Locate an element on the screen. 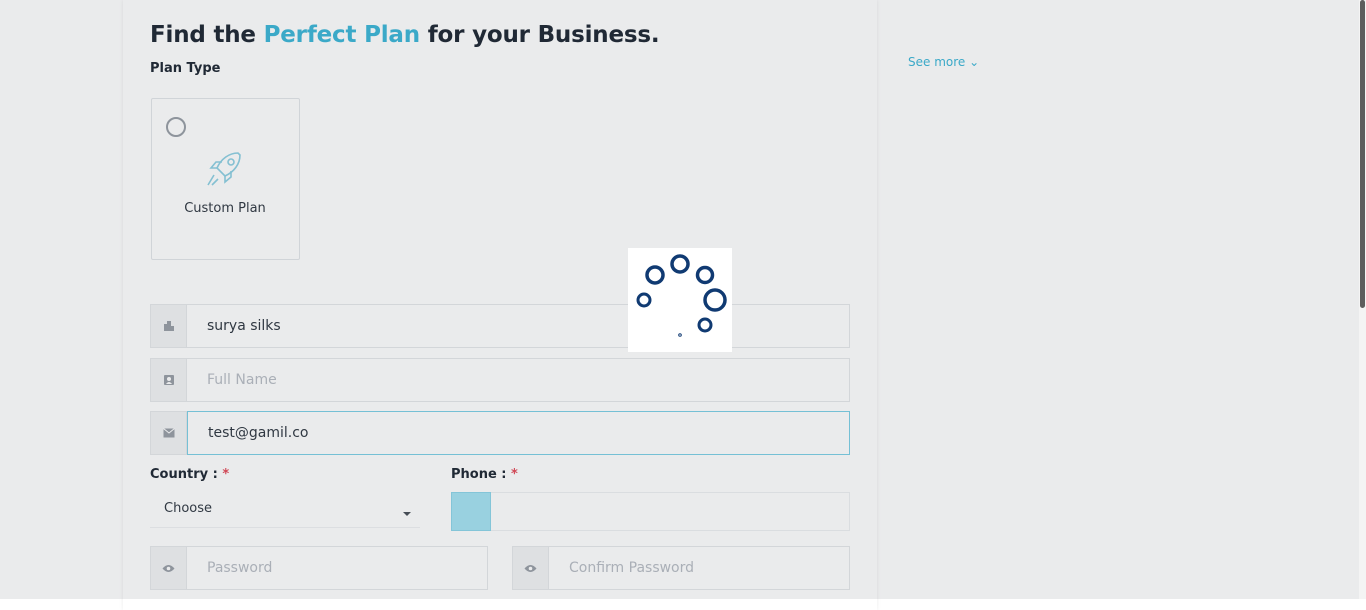 This screenshot has width=1366, height=610. scrollbar-thumb is located at coordinates (1362, 154).